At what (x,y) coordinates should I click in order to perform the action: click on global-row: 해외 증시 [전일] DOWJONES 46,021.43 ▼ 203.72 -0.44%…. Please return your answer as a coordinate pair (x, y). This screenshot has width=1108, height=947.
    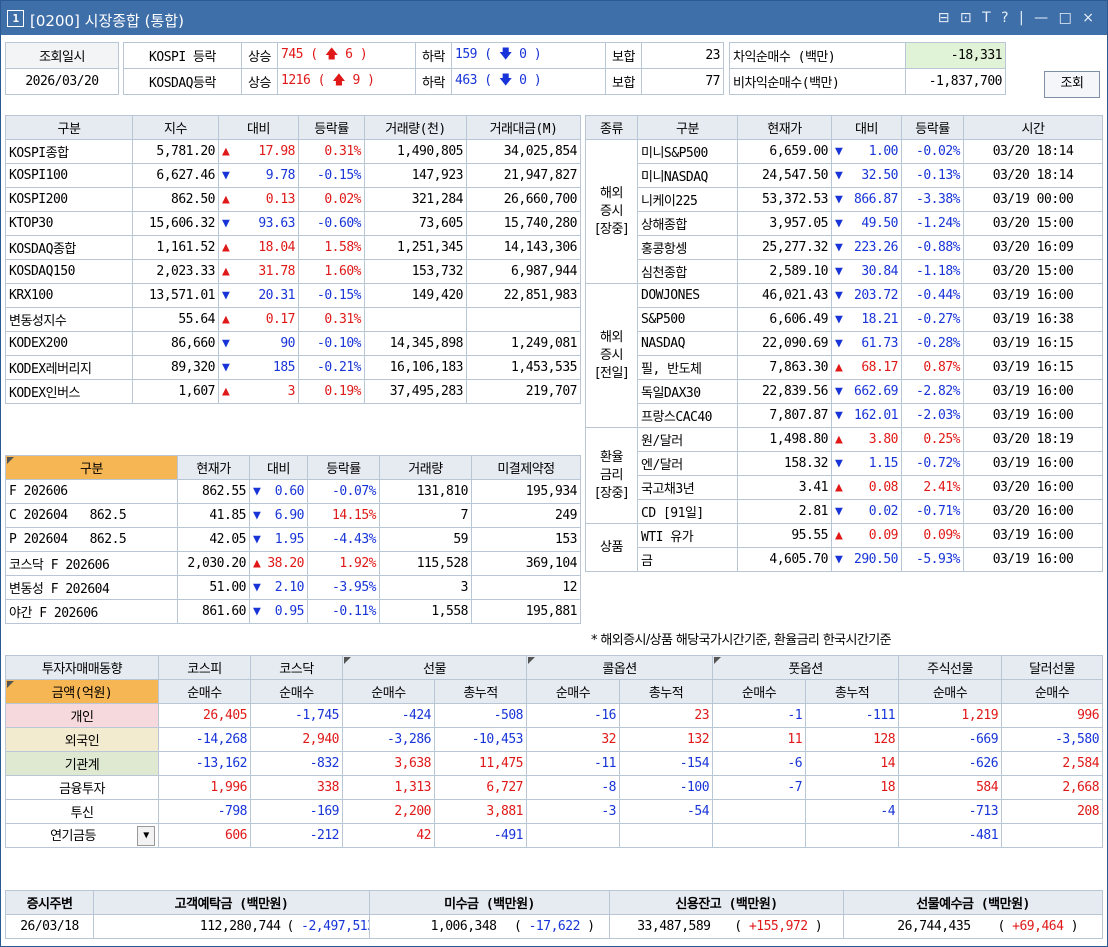
    Looking at the image, I should click on (844, 355).